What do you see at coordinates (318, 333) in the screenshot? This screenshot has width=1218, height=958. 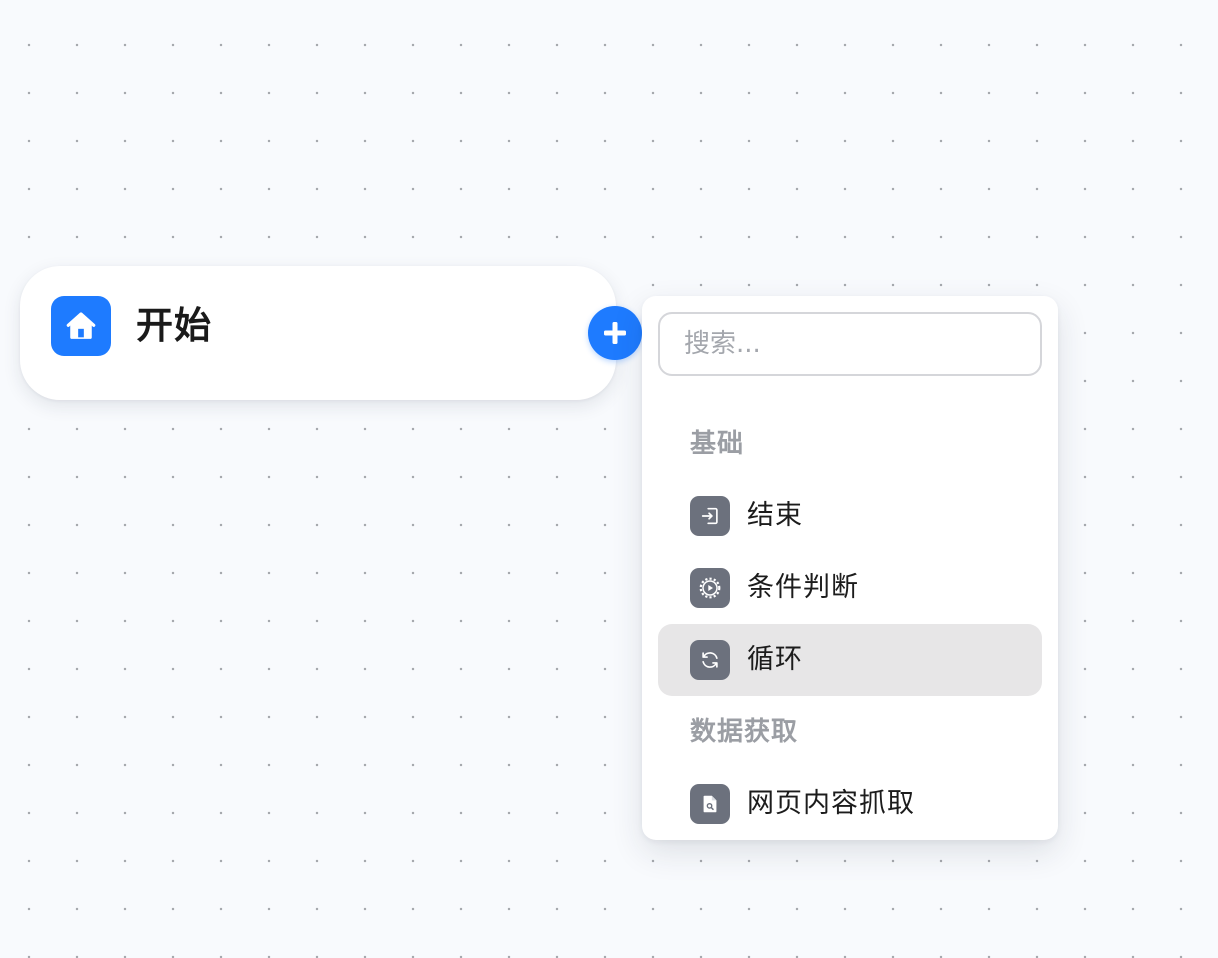 I see `start-node: 开始` at bounding box center [318, 333].